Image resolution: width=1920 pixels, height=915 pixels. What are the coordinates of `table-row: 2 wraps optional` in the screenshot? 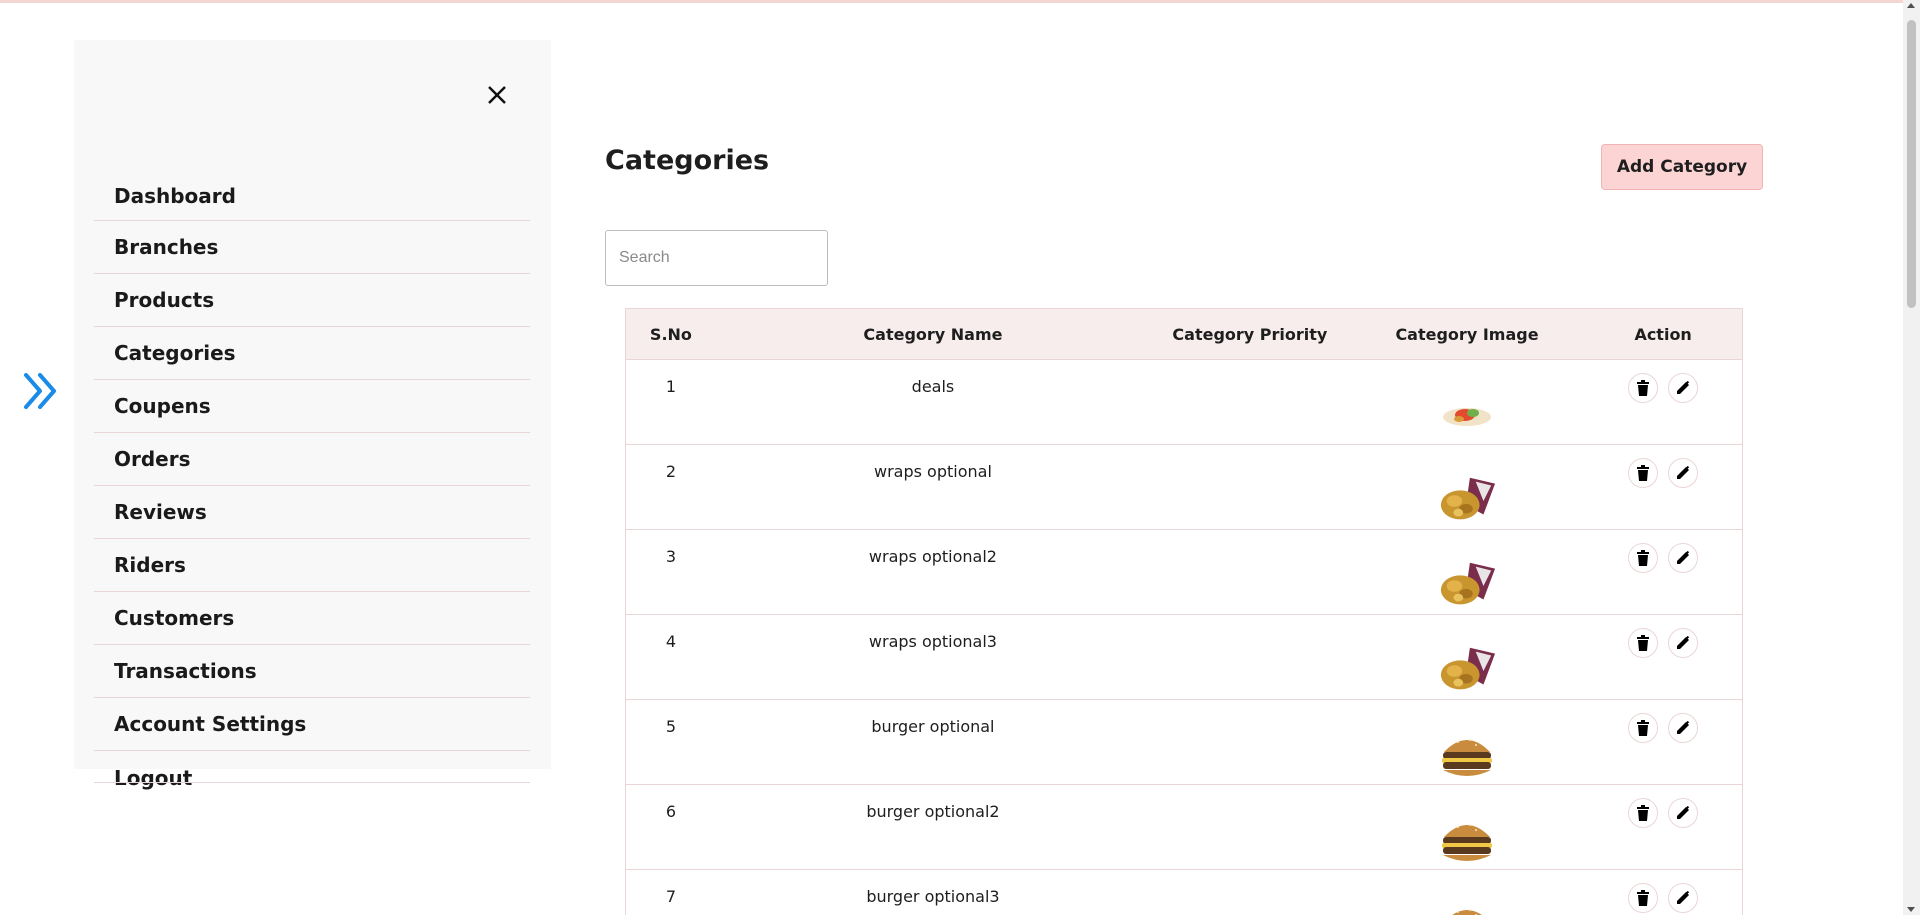 It's located at (1184, 487).